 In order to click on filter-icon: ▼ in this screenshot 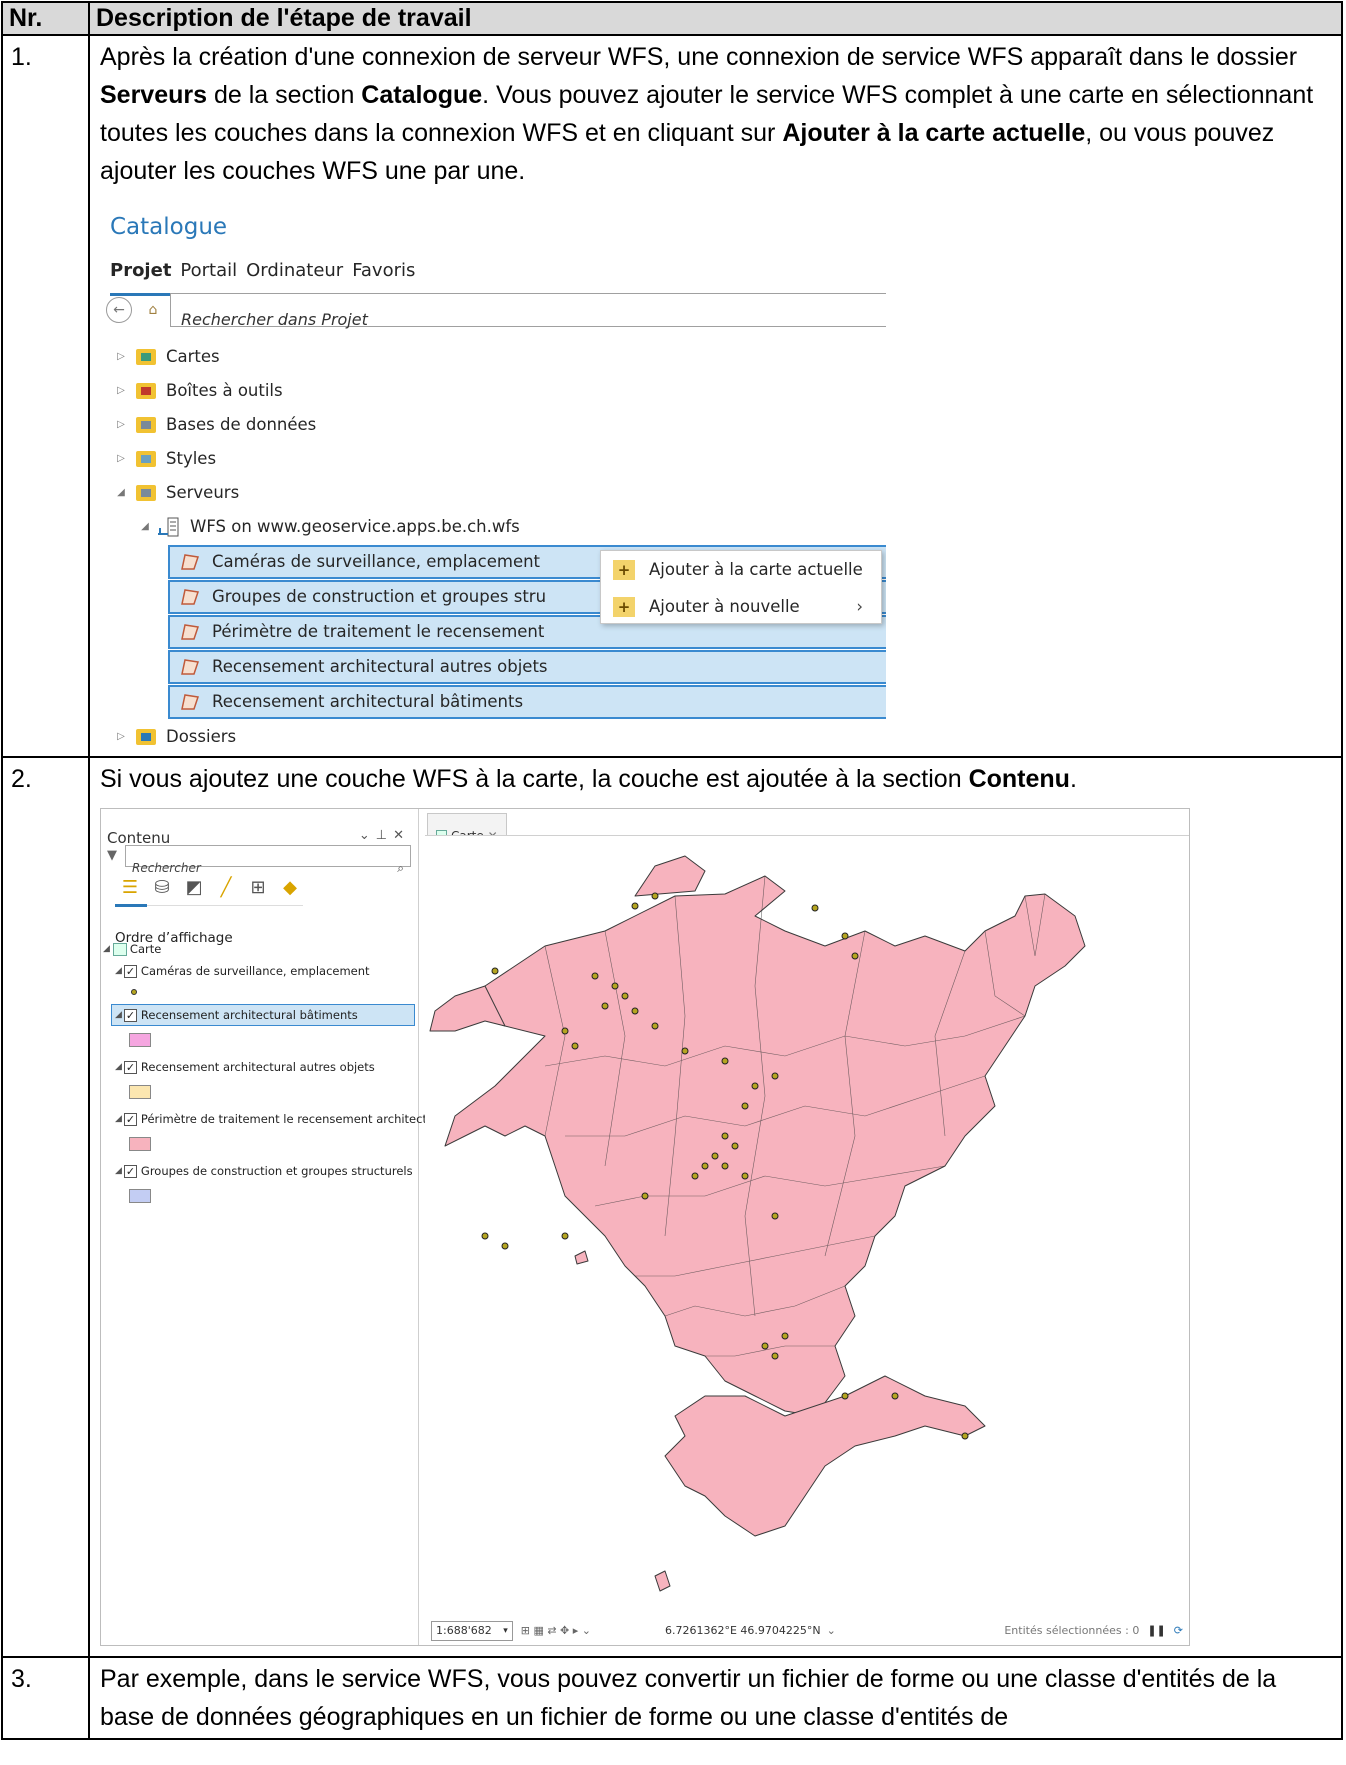, I will do `click(116, 856)`.